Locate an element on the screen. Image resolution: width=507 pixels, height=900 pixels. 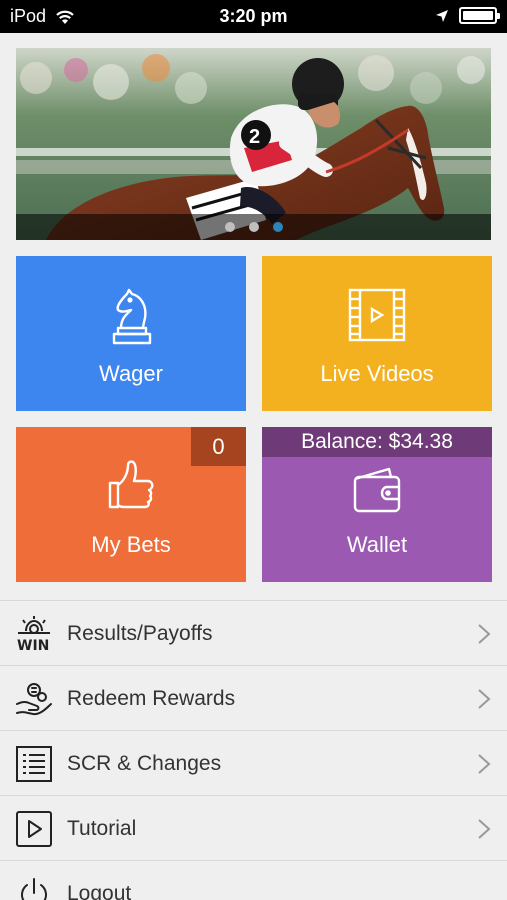
wager-label: Wager is located at coordinates (131, 373).